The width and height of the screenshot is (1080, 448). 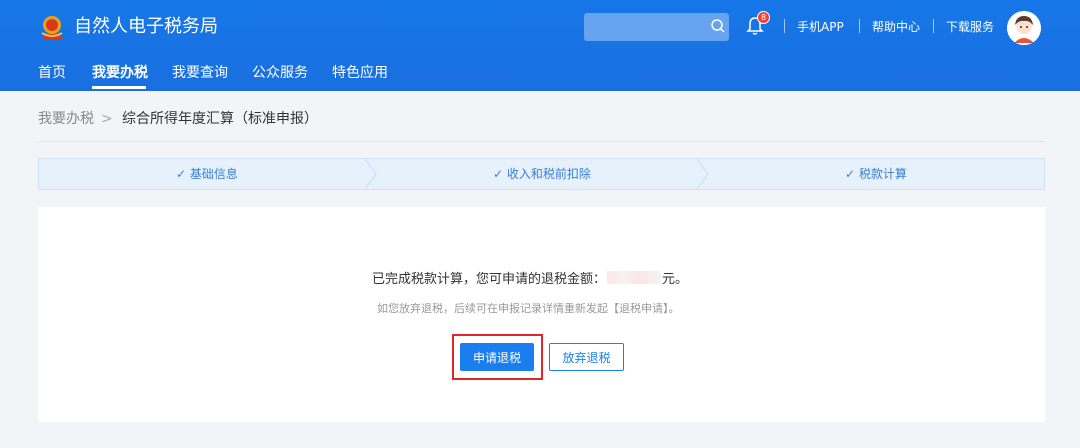 What do you see at coordinates (207, 174) in the screenshot?
I see `step-basic-info: ✓ 基础信息` at bounding box center [207, 174].